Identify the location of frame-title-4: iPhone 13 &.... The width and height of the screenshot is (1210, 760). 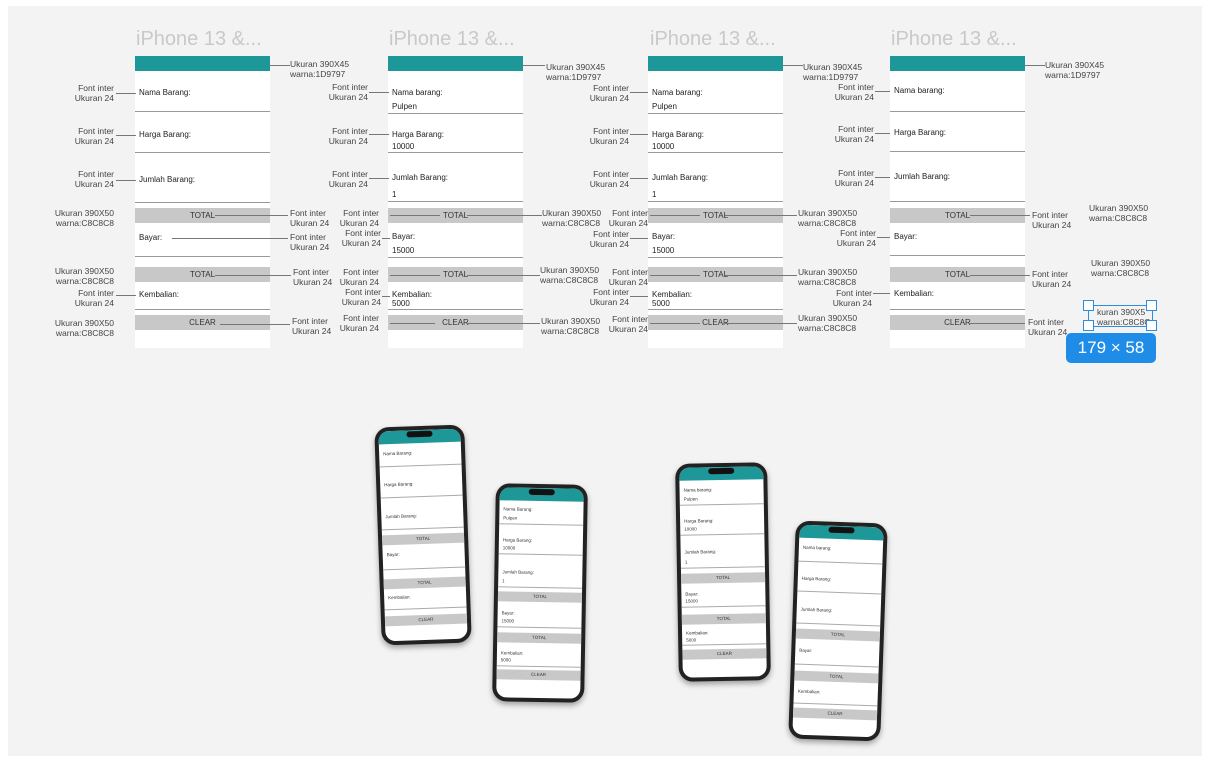
(954, 39).